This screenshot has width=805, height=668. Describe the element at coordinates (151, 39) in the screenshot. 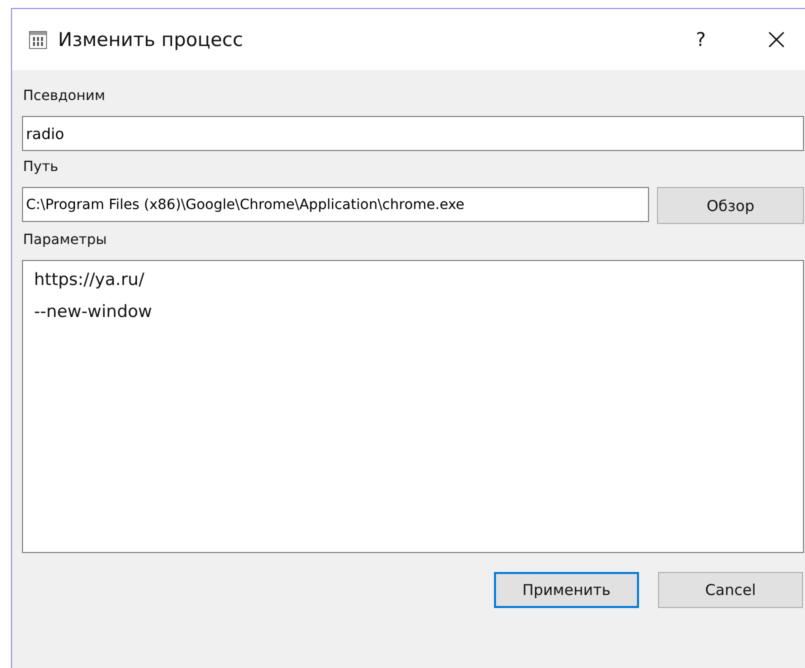

I see `window-title: Изменить процесс` at that location.